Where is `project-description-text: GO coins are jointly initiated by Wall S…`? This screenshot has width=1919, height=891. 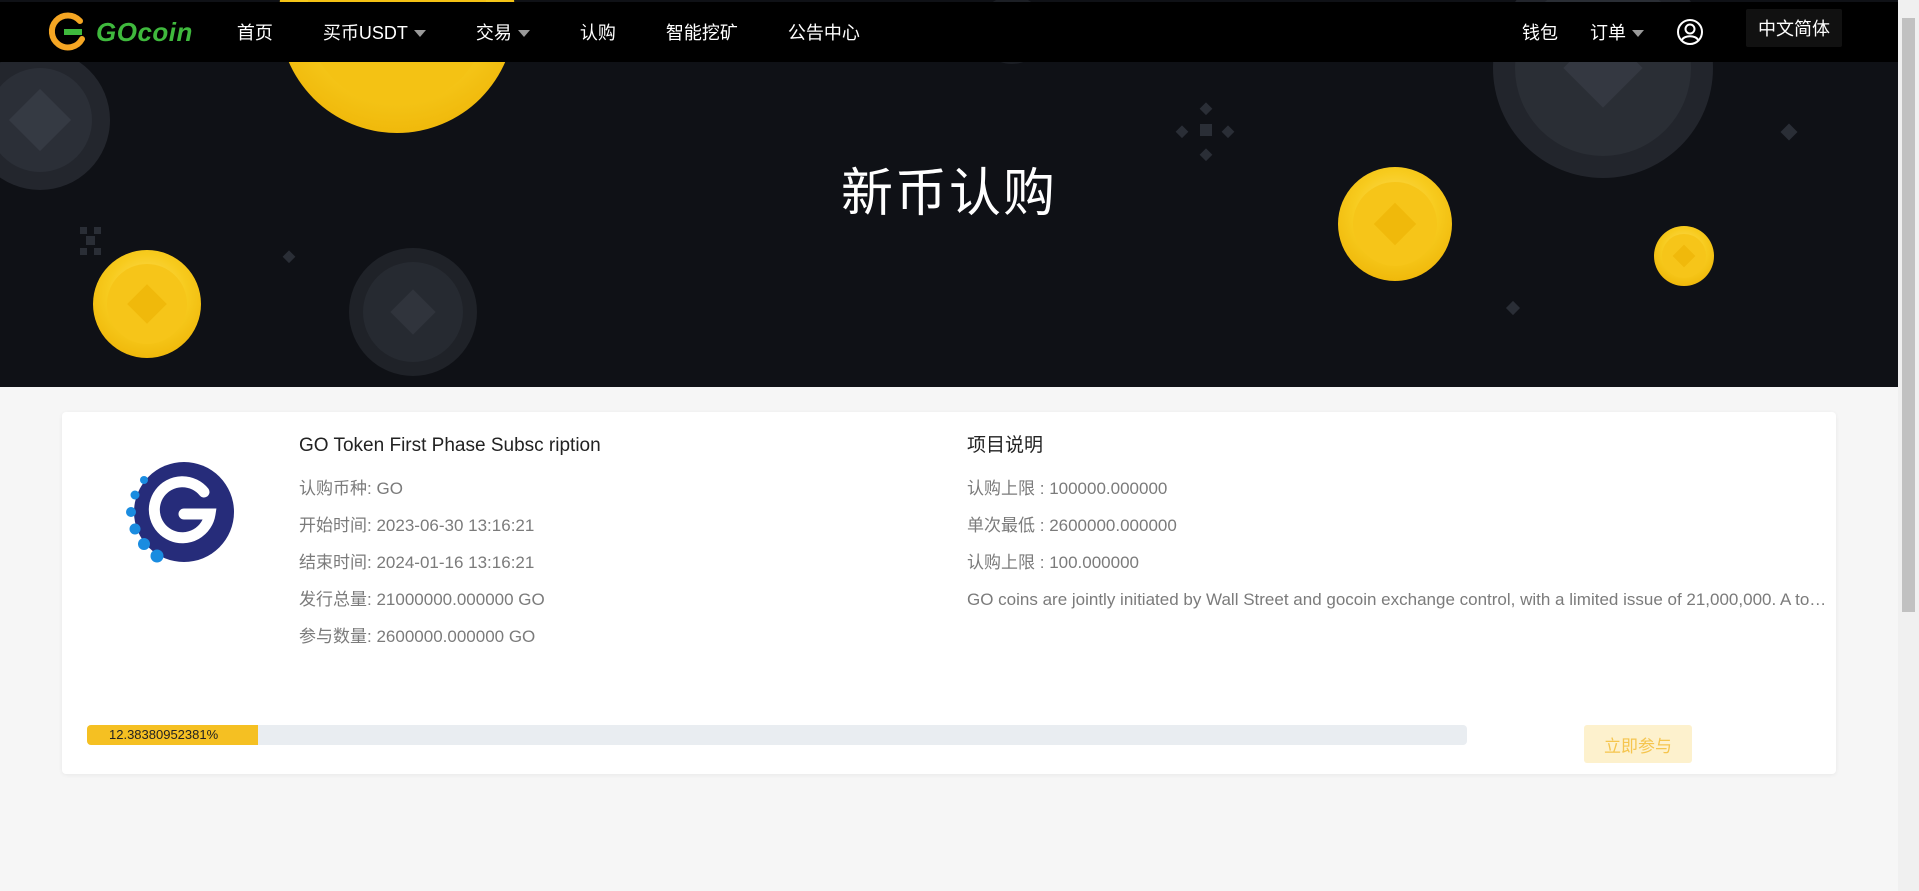 project-description-text: GO coins are jointly initiated by Wall S… is located at coordinates (1398, 599).